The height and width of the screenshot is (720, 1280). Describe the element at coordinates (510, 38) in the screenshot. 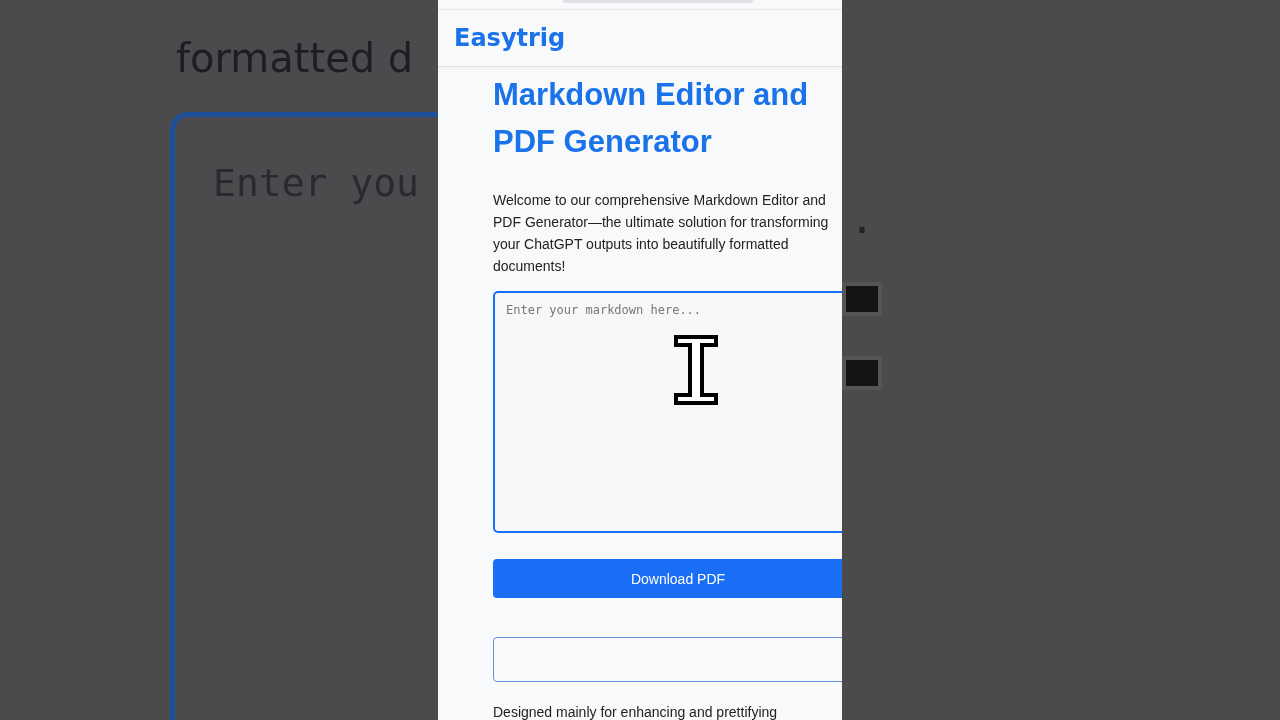

I see `site-logo: Easytrig` at that location.